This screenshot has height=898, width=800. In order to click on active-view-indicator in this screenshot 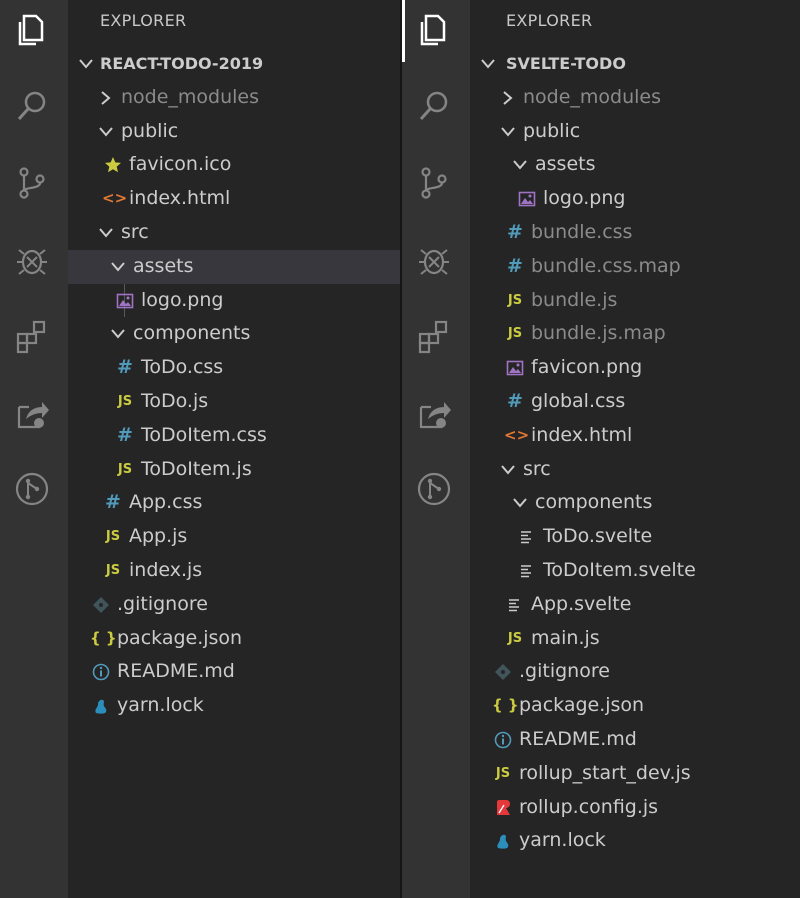, I will do `click(403, 31)`.